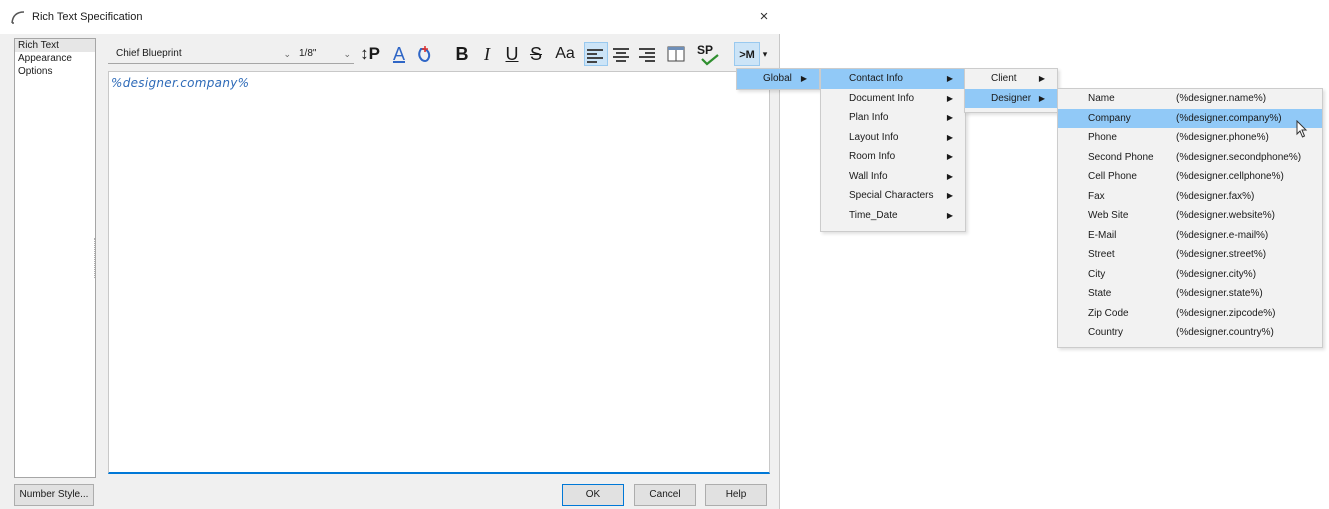 The width and height of the screenshot is (1329, 509). Describe the element at coordinates (1100, 293) in the screenshot. I see `menu-item-label: State` at that location.